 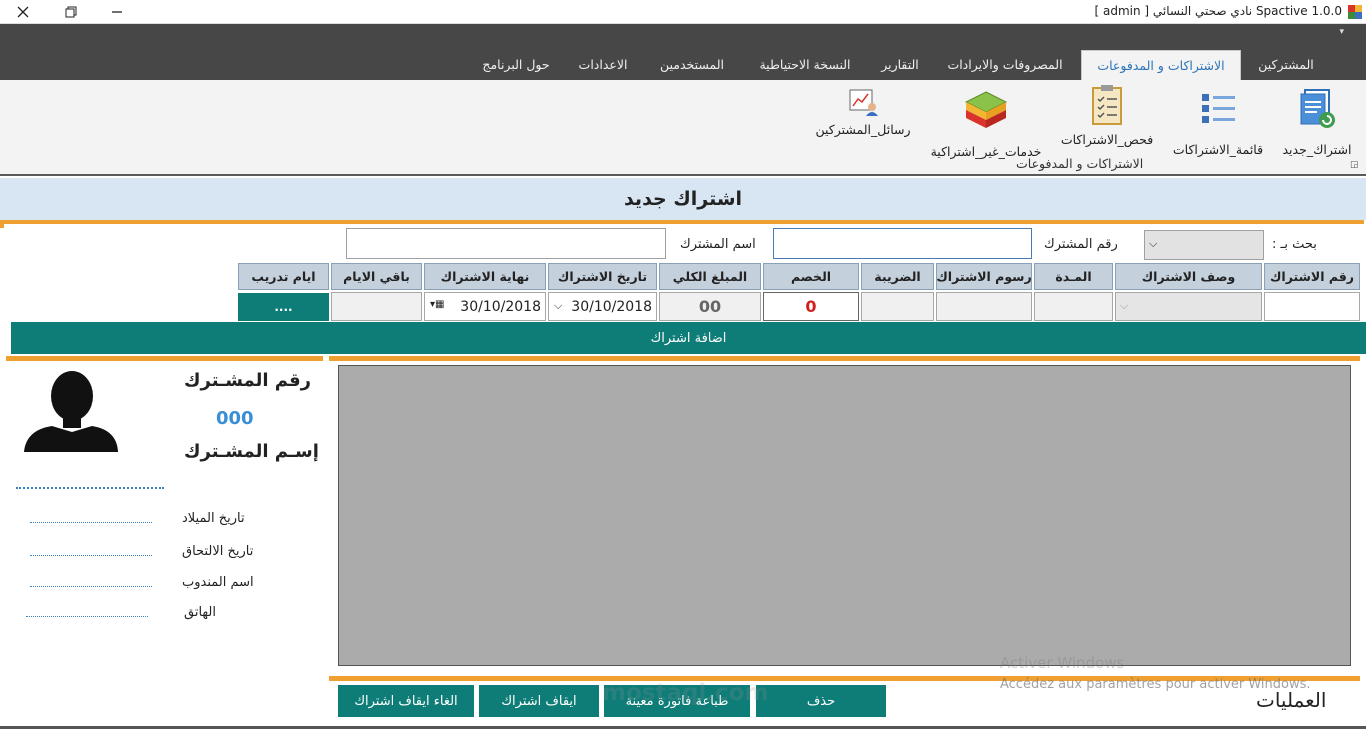 I want to click on end-date-picker: ▾▦ 30/10/2018, so click(x=485, y=306).